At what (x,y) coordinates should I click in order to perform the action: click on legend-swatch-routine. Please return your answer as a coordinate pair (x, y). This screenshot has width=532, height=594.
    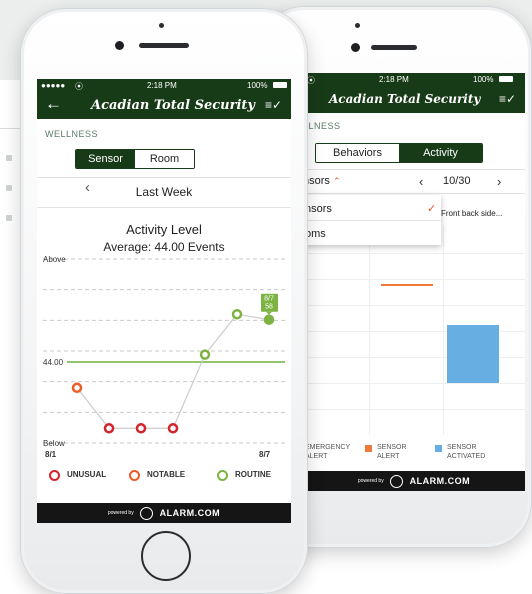
    Looking at the image, I should click on (222, 475).